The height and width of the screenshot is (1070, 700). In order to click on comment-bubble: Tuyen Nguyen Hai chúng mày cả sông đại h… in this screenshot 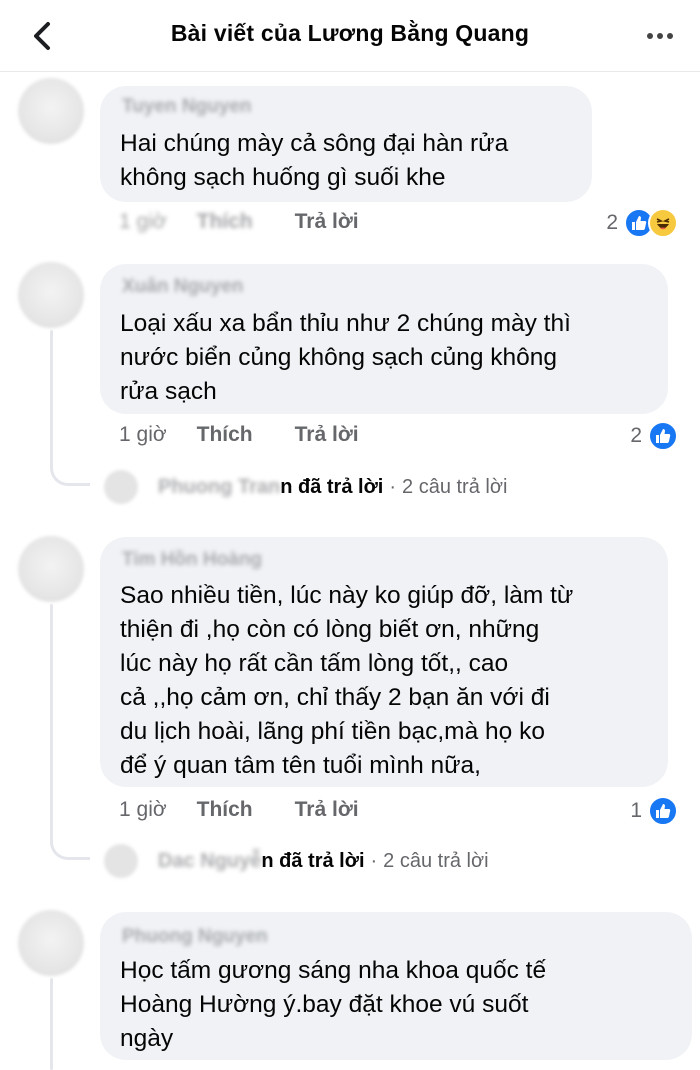, I will do `click(346, 144)`.